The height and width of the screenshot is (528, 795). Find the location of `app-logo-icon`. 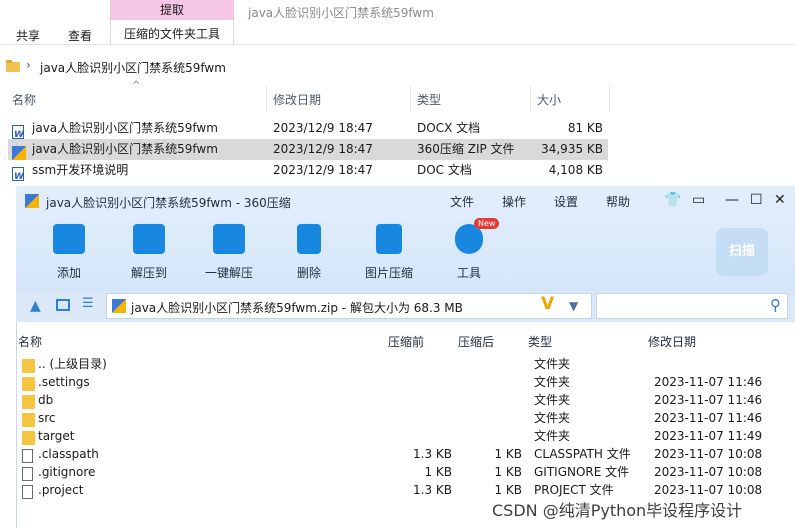

app-logo-icon is located at coordinates (32, 201).